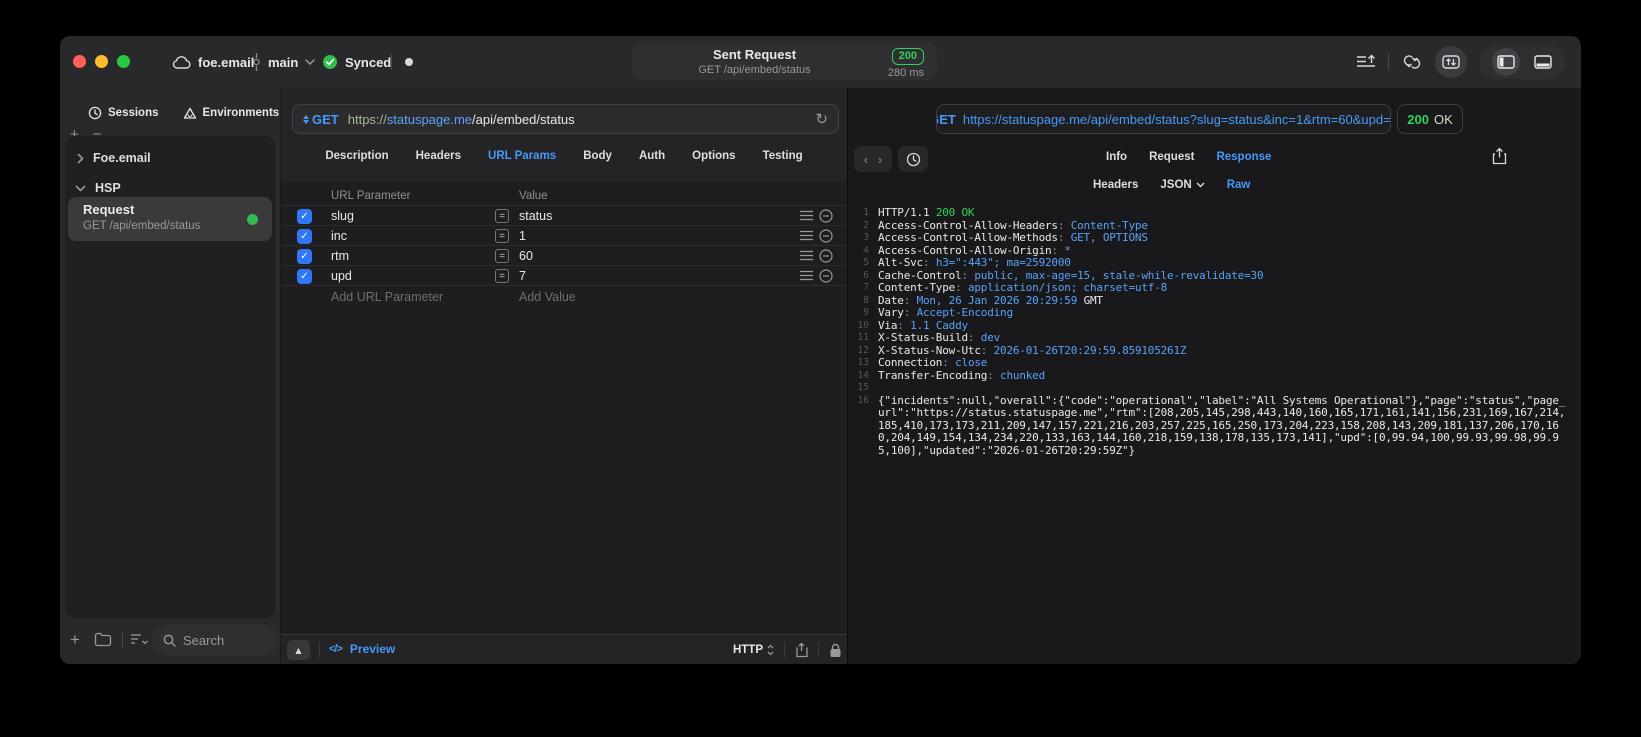 This screenshot has width=1641, height=737. Describe the element at coordinates (1115, 185) in the screenshot. I see `subtab-headers: Headers` at that location.